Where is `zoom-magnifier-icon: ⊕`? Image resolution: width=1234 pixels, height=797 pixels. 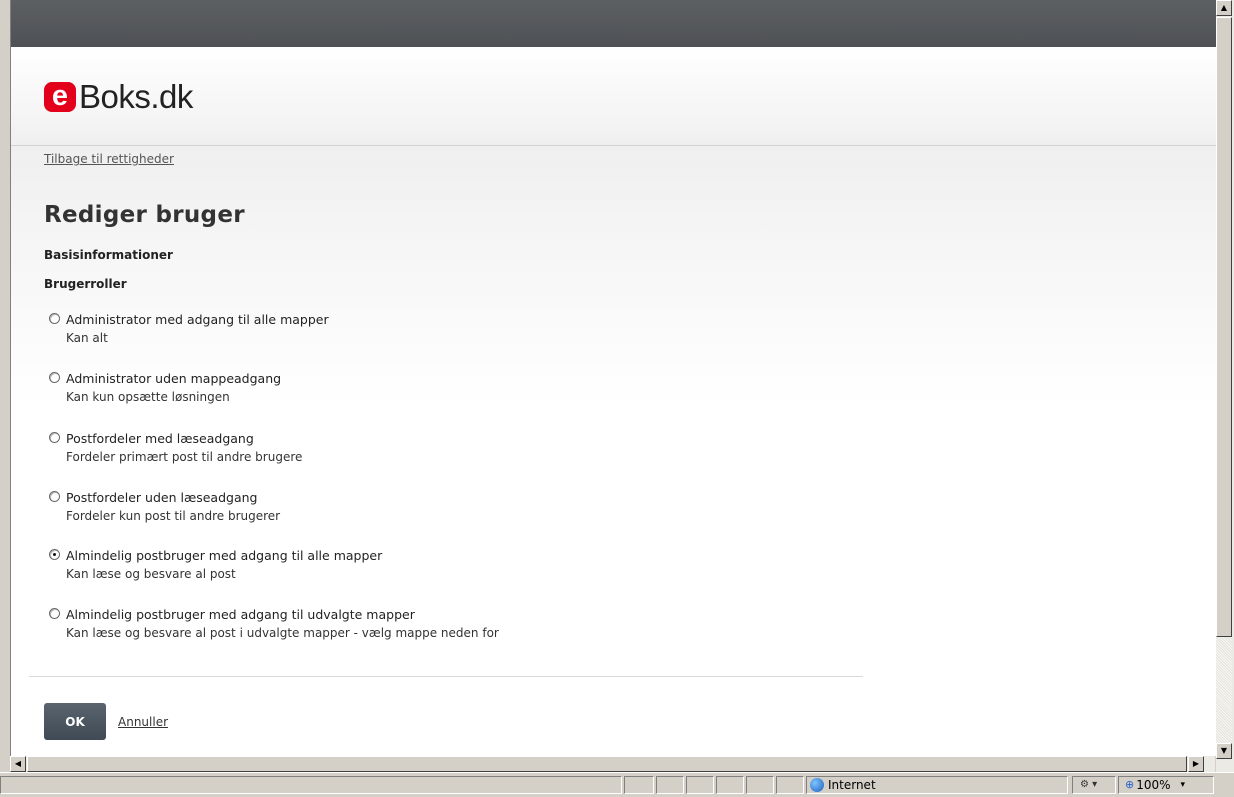
zoom-magnifier-icon: ⊕ is located at coordinates (1130, 784).